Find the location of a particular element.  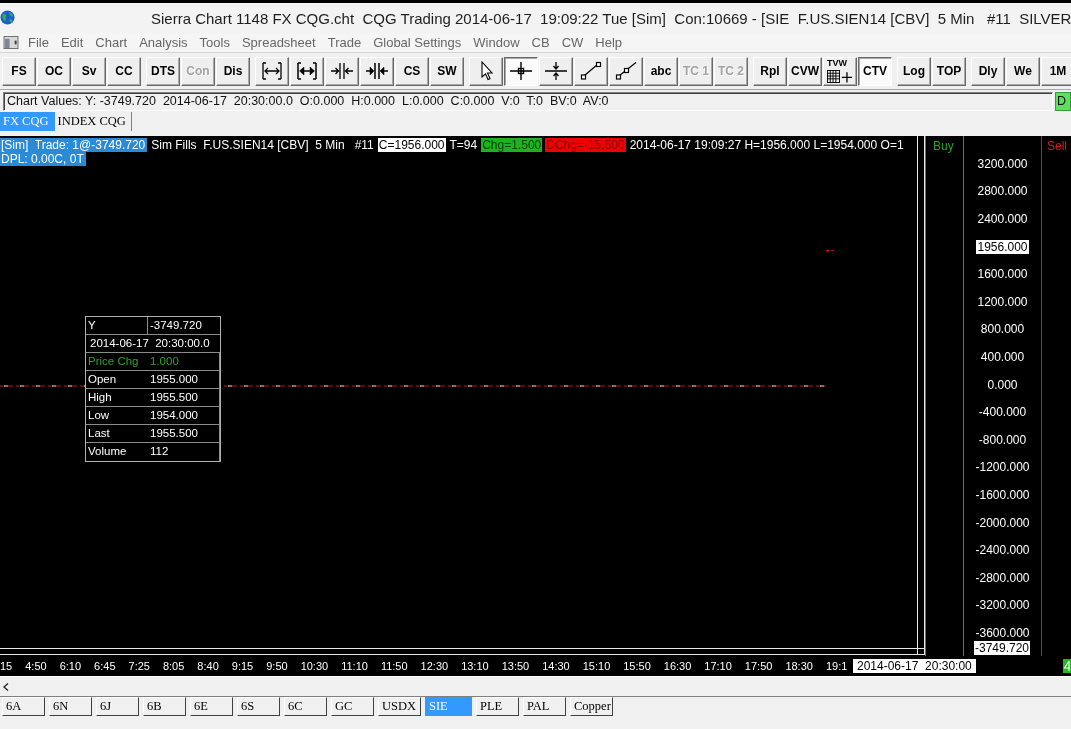

menu-item: Global Settings is located at coordinates (417, 42).